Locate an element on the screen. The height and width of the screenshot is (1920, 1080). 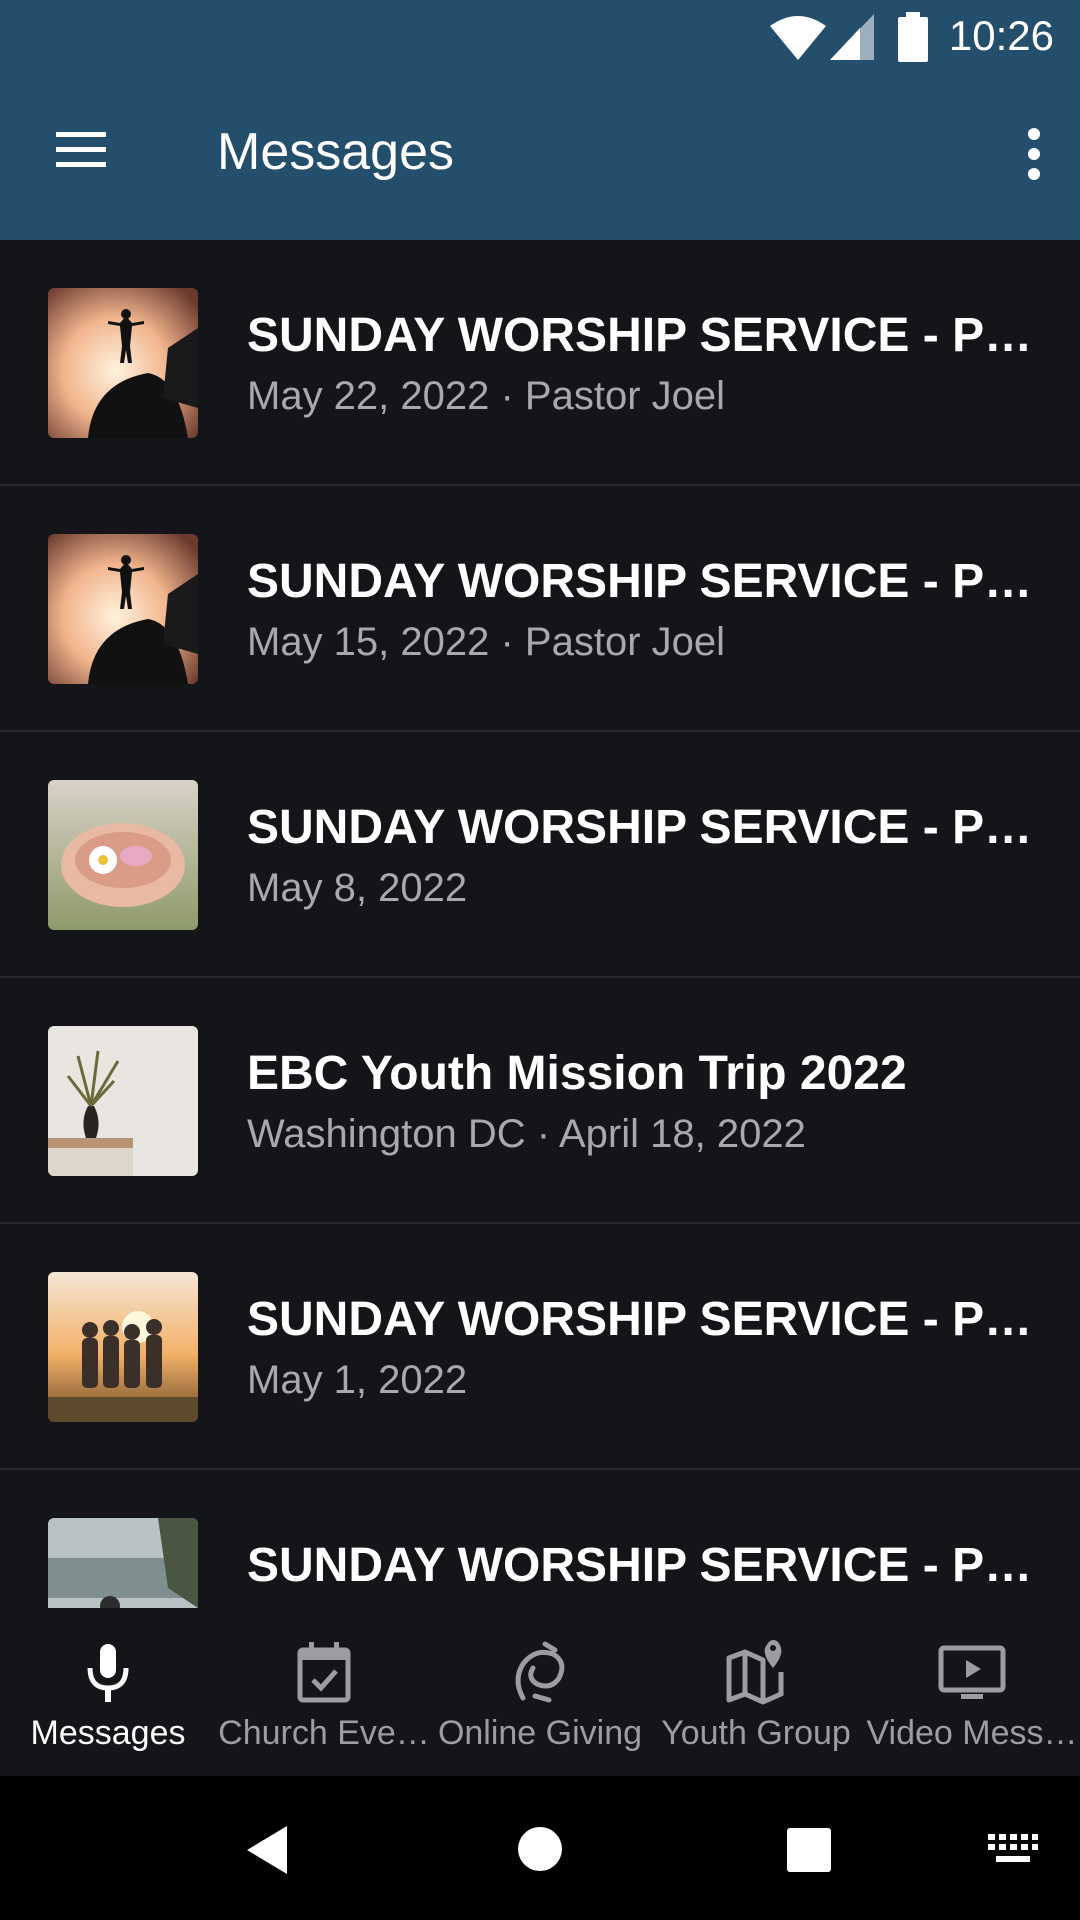
calendar-check-icon is located at coordinates (324, 1672).